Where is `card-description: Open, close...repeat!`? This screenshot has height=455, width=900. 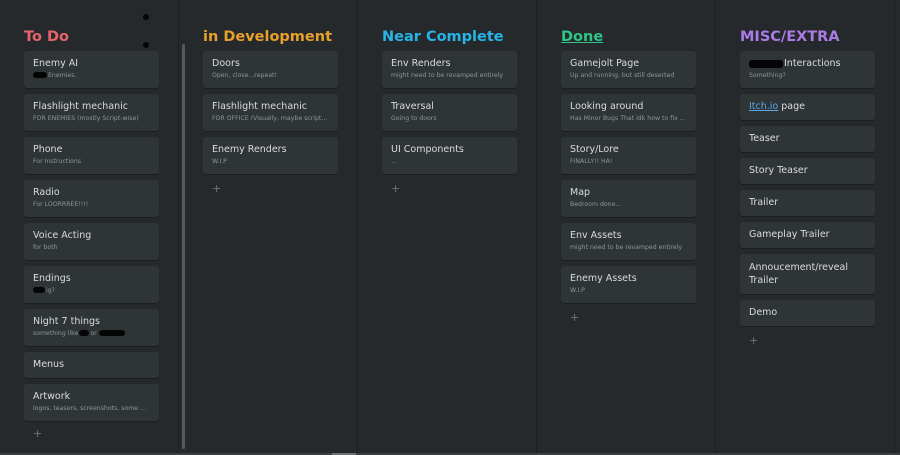 card-description: Open, close...repeat! is located at coordinates (244, 75).